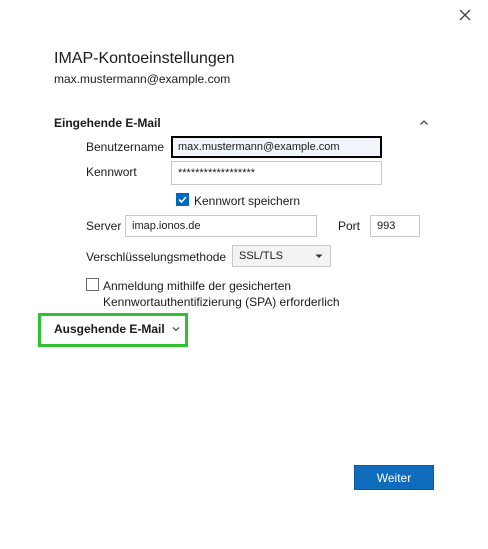 This screenshot has width=488, height=549. I want to click on collapse-incoming-button, so click(424, 122).